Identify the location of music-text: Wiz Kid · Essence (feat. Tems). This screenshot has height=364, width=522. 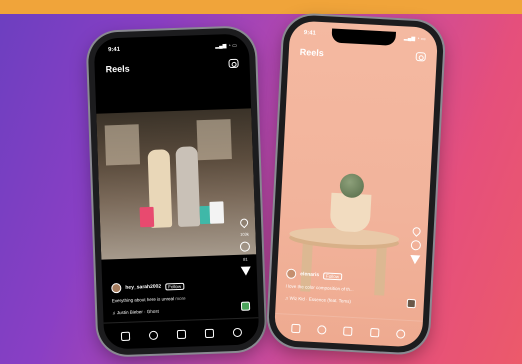
(320, 299).